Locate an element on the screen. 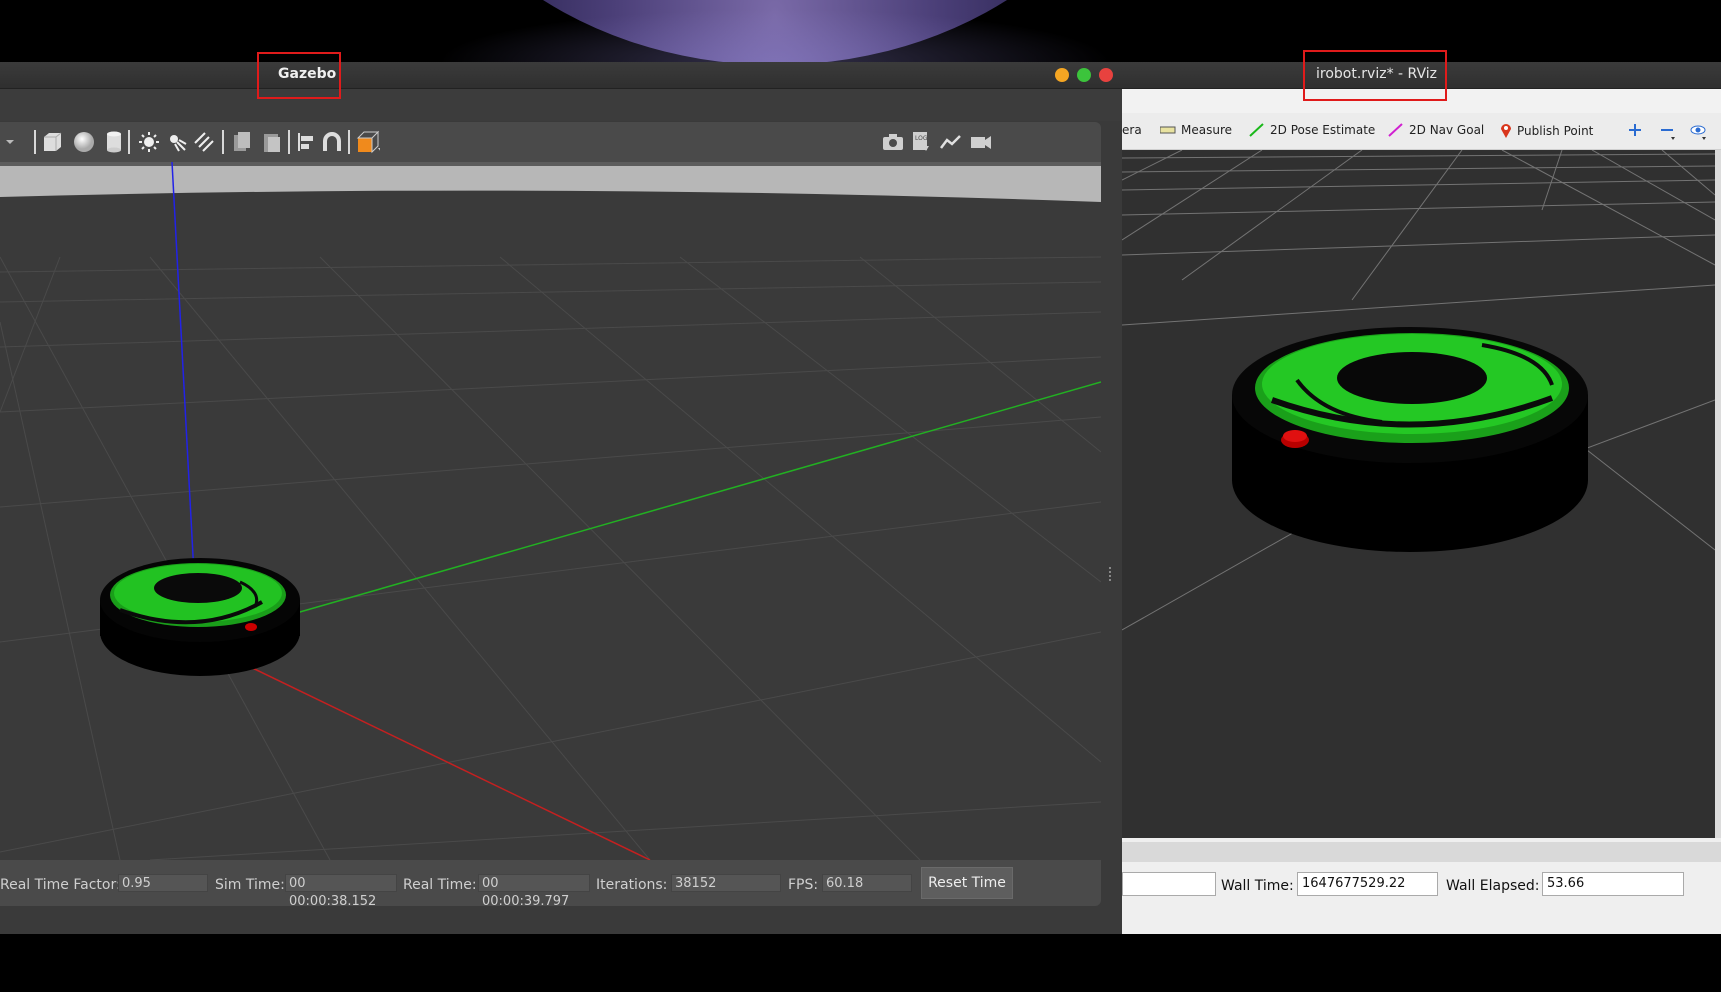  ruler-icon is located at coordinates (1168, 130).